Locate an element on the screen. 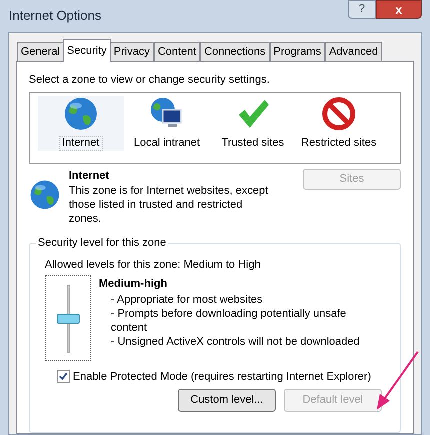 The width and height of the screenshot is (430, 435). tab: Content is located at coordinates (177, 52).